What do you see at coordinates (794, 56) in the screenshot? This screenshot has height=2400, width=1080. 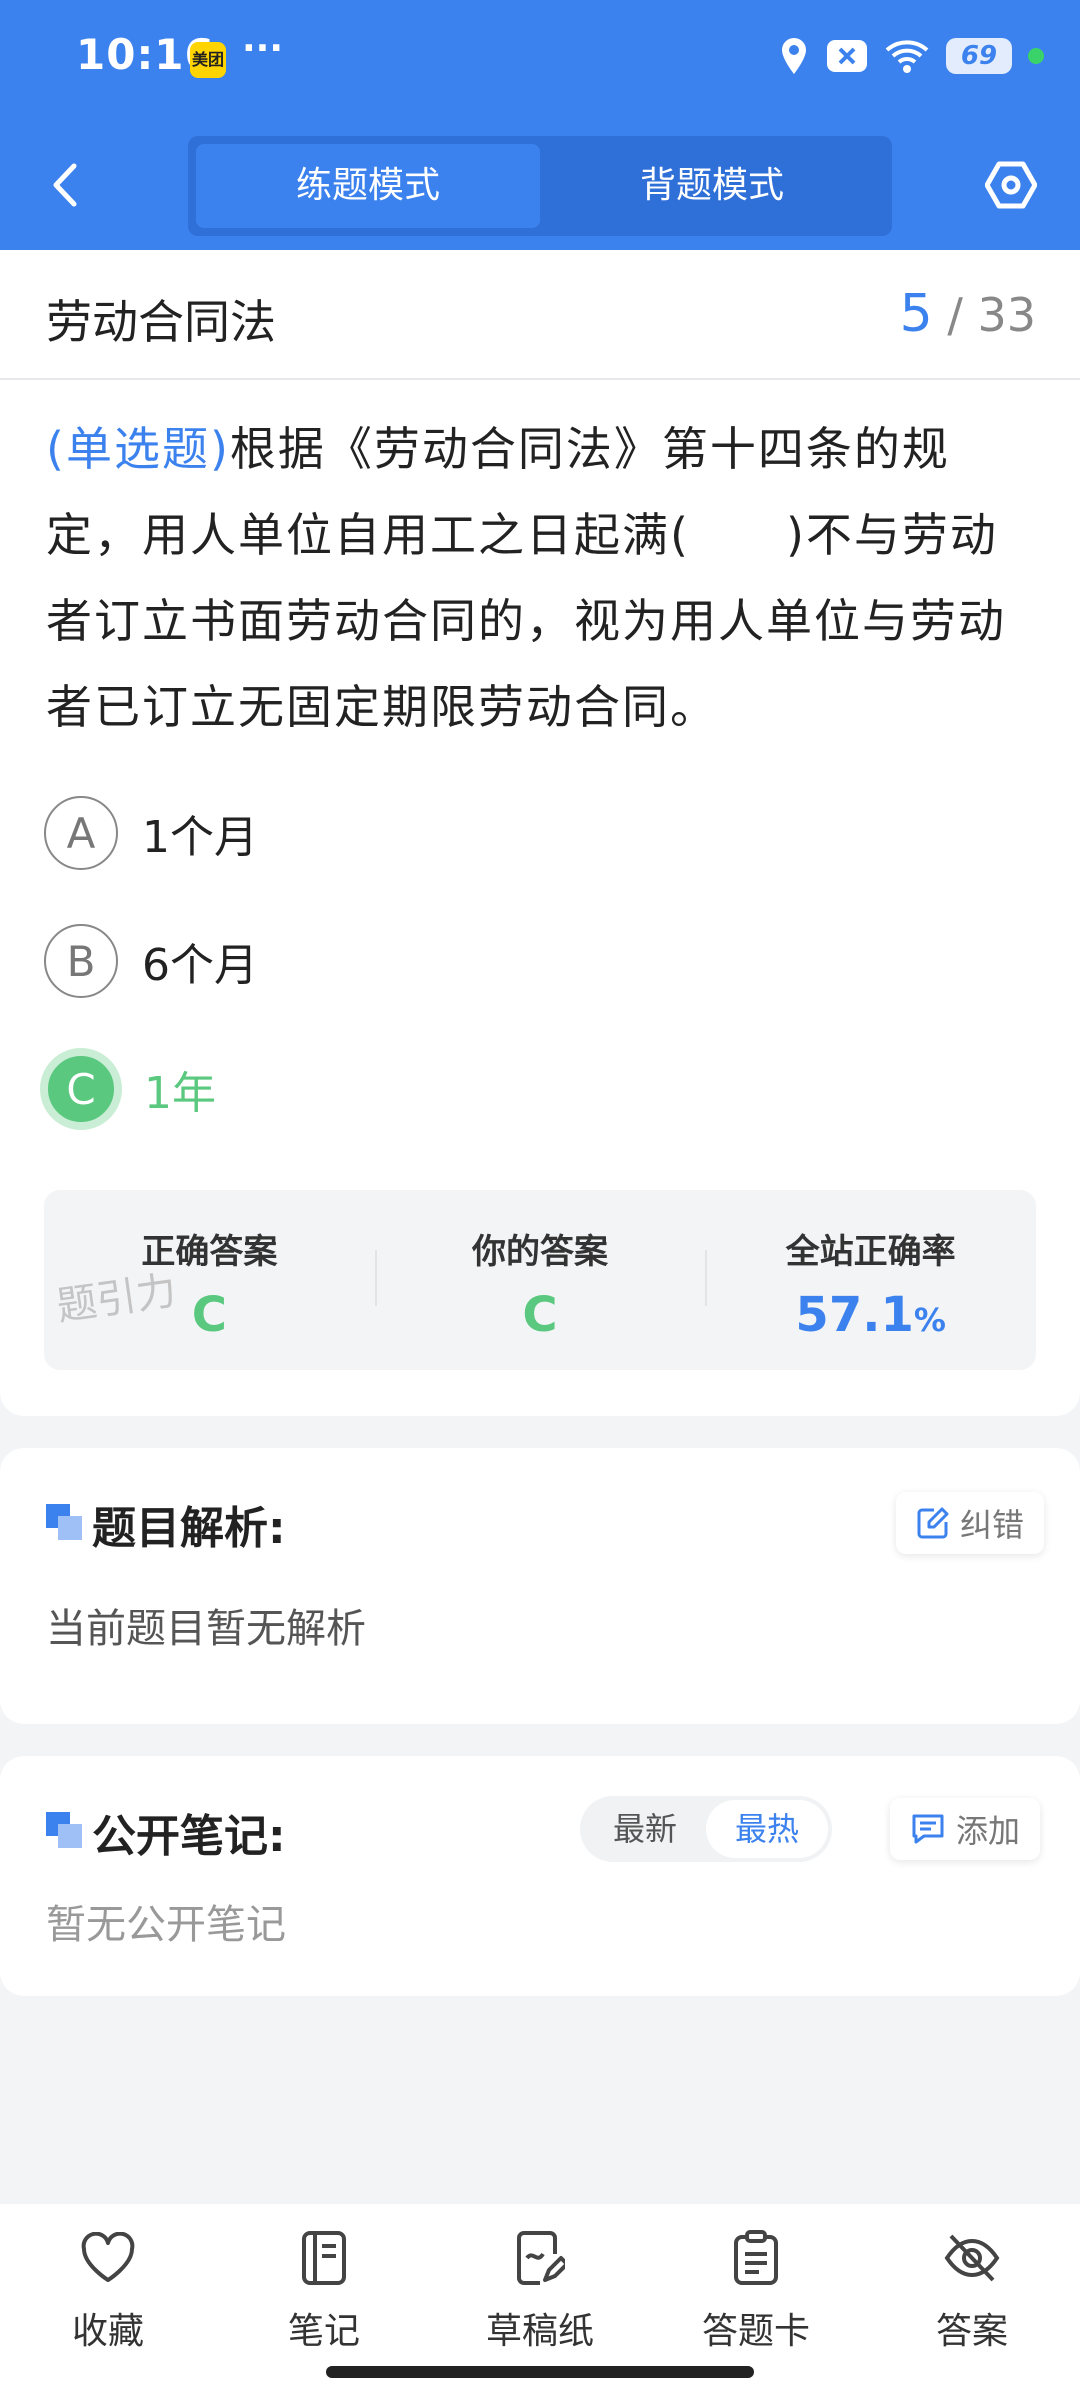 I see `location-icon` at bounding box center [794, 56].